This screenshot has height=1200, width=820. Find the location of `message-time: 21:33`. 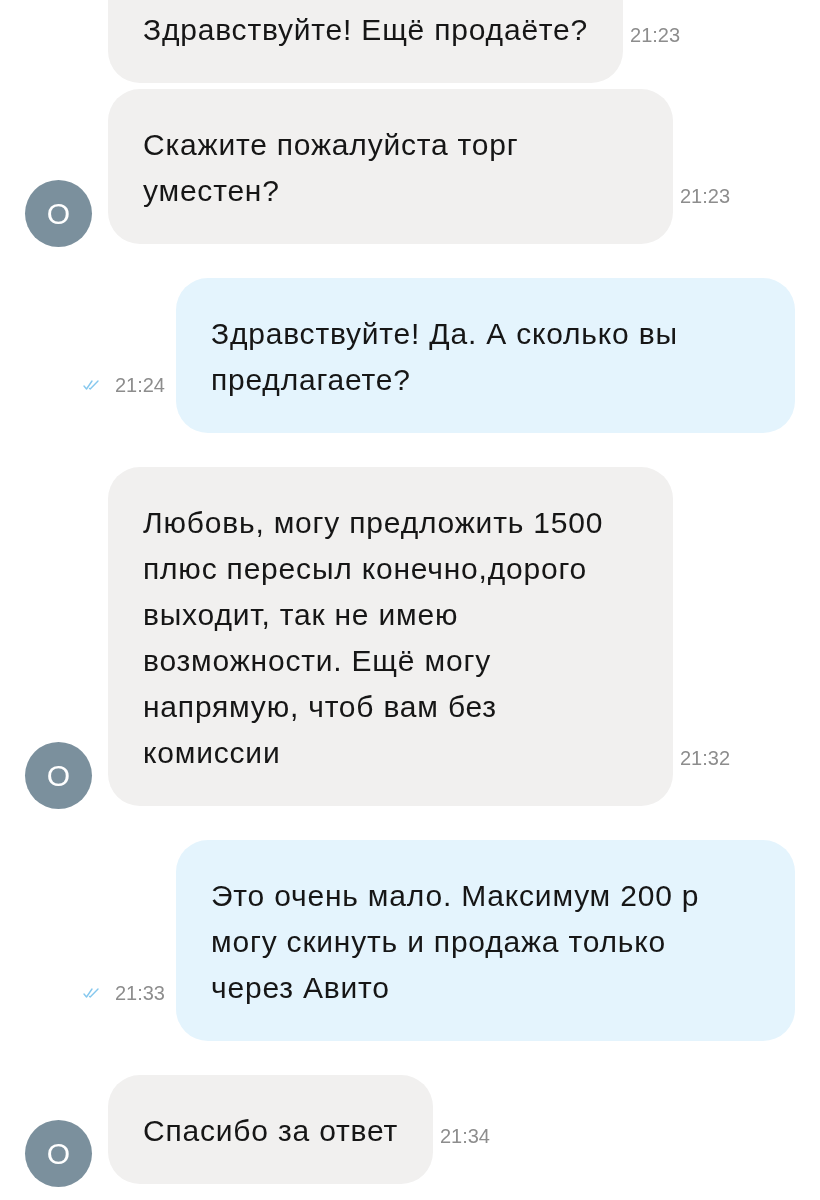

message-time: 21:33 is located at coordinates (139, 993).